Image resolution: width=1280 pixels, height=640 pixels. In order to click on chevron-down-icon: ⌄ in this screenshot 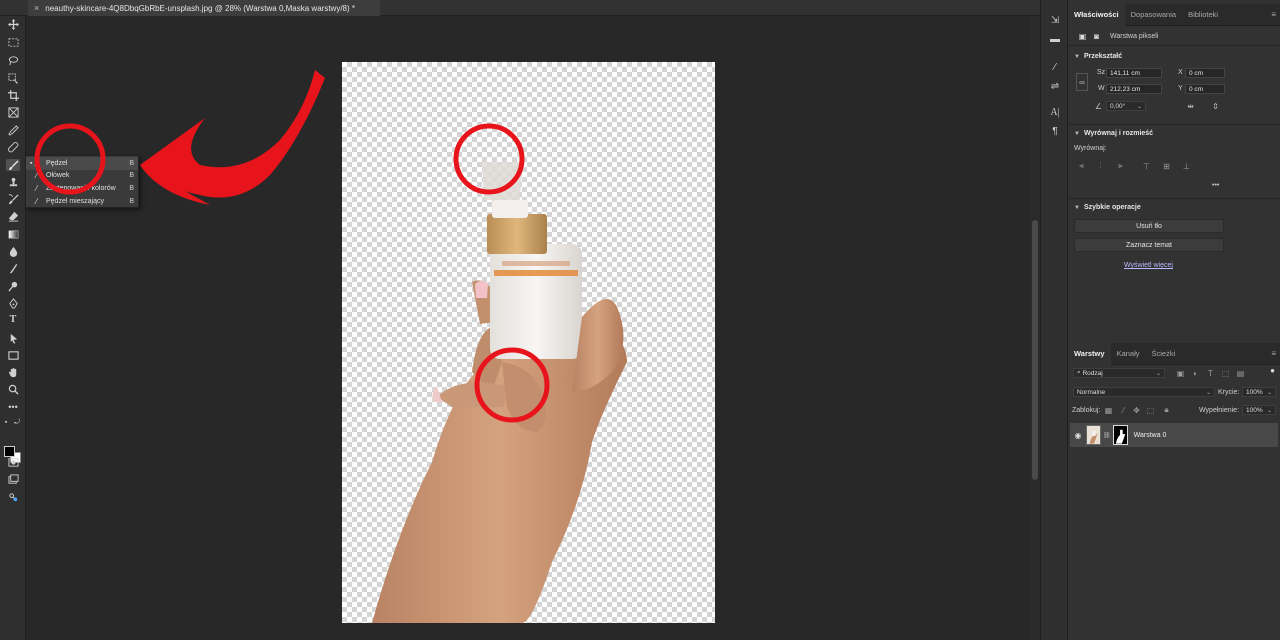, I will do `click(1158, 373)`.